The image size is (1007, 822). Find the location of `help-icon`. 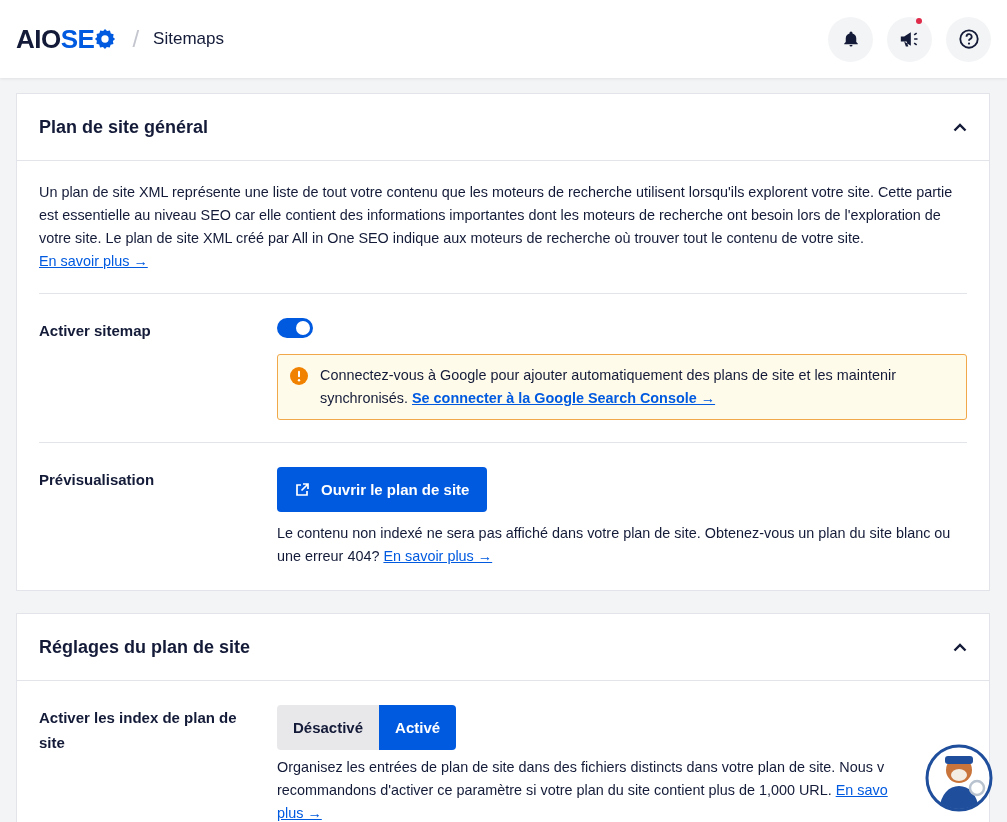

help-icon is located at coordinates (968, 39).